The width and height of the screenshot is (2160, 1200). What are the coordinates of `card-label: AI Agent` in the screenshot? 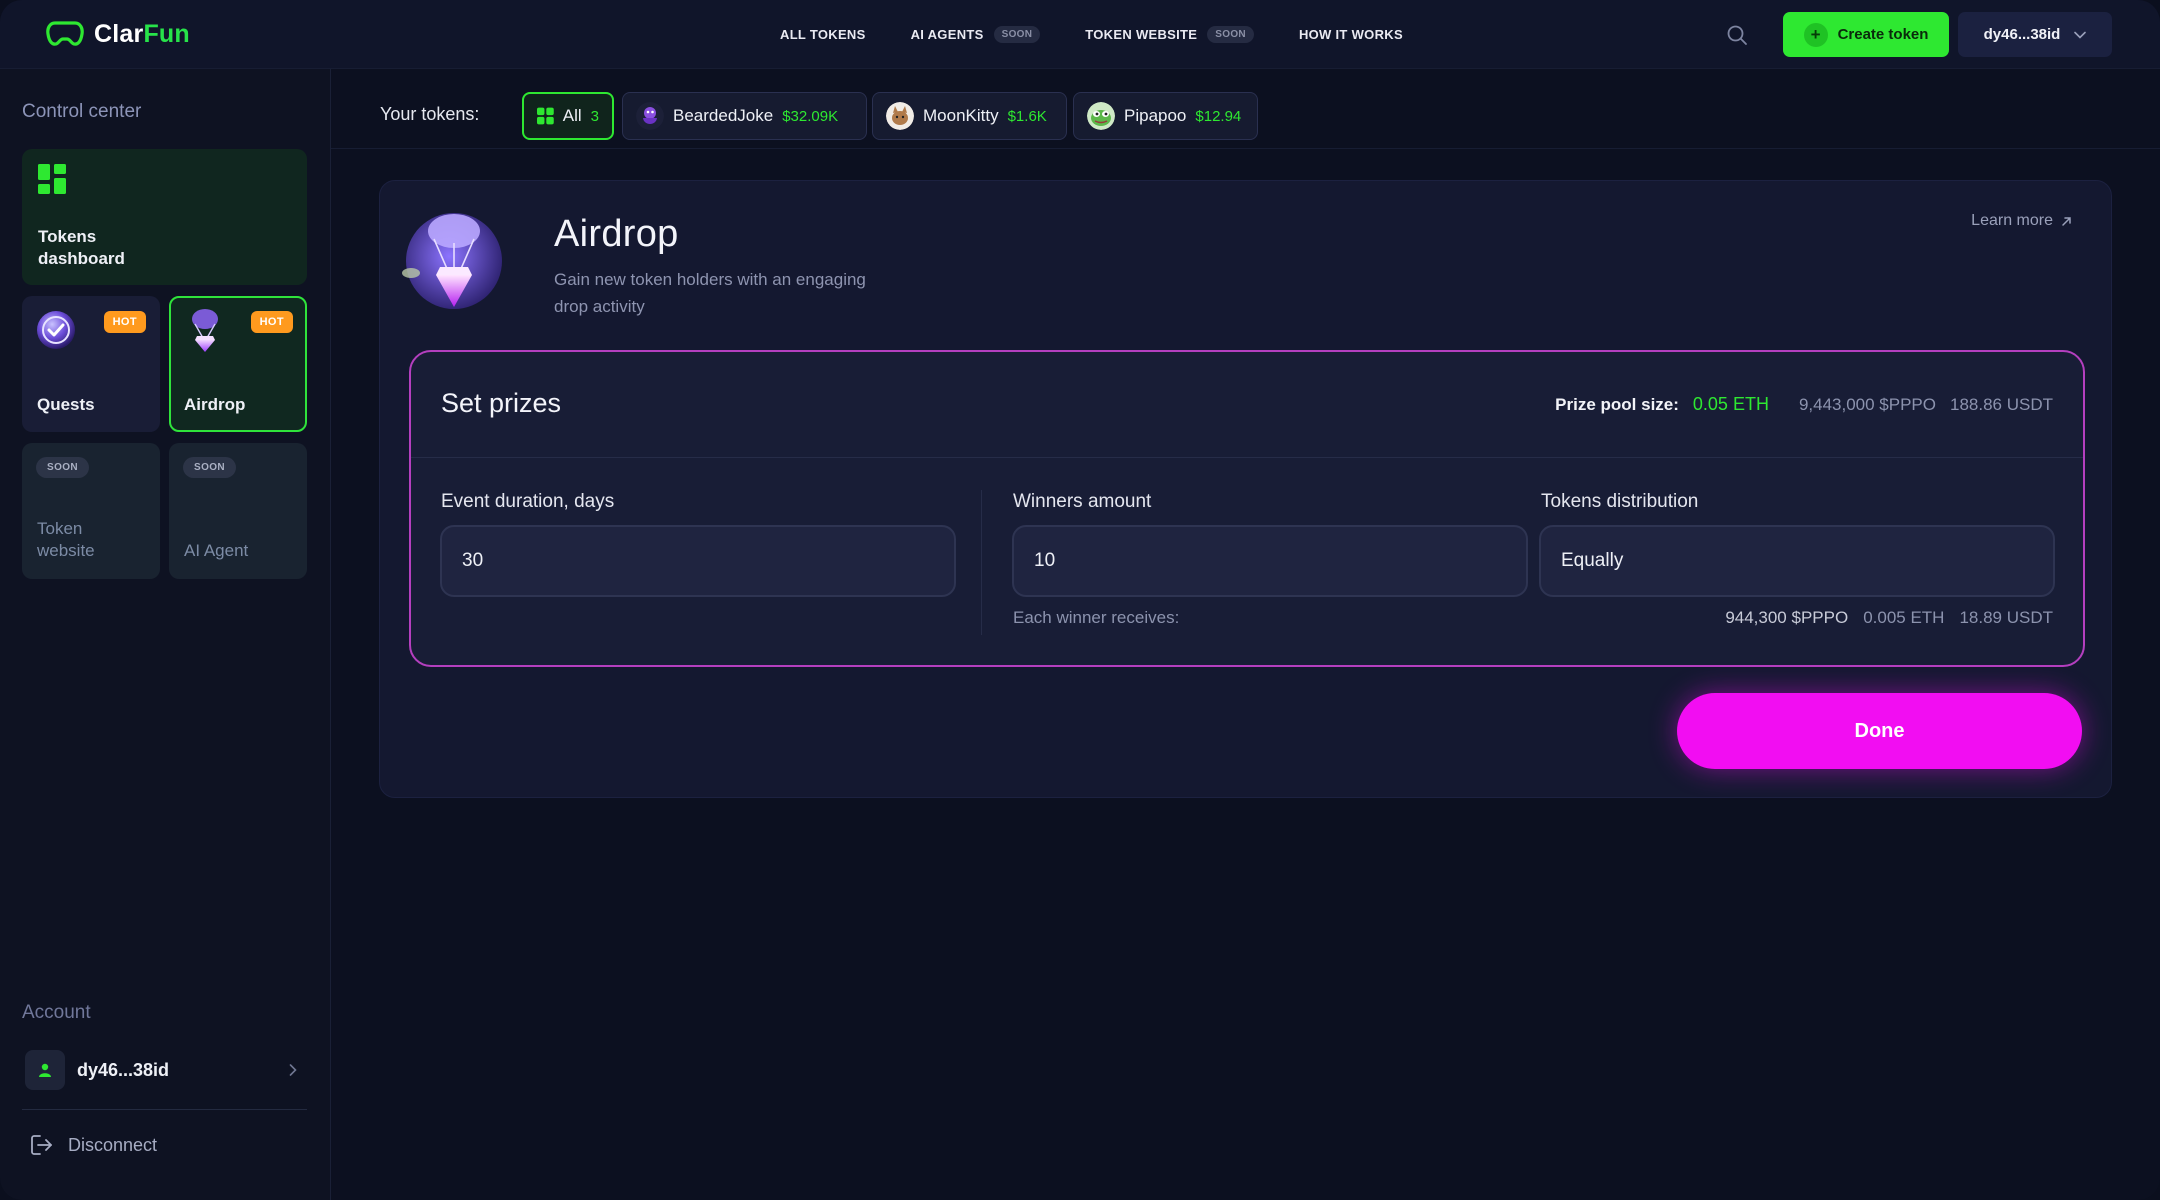 It's located at (216, 550).